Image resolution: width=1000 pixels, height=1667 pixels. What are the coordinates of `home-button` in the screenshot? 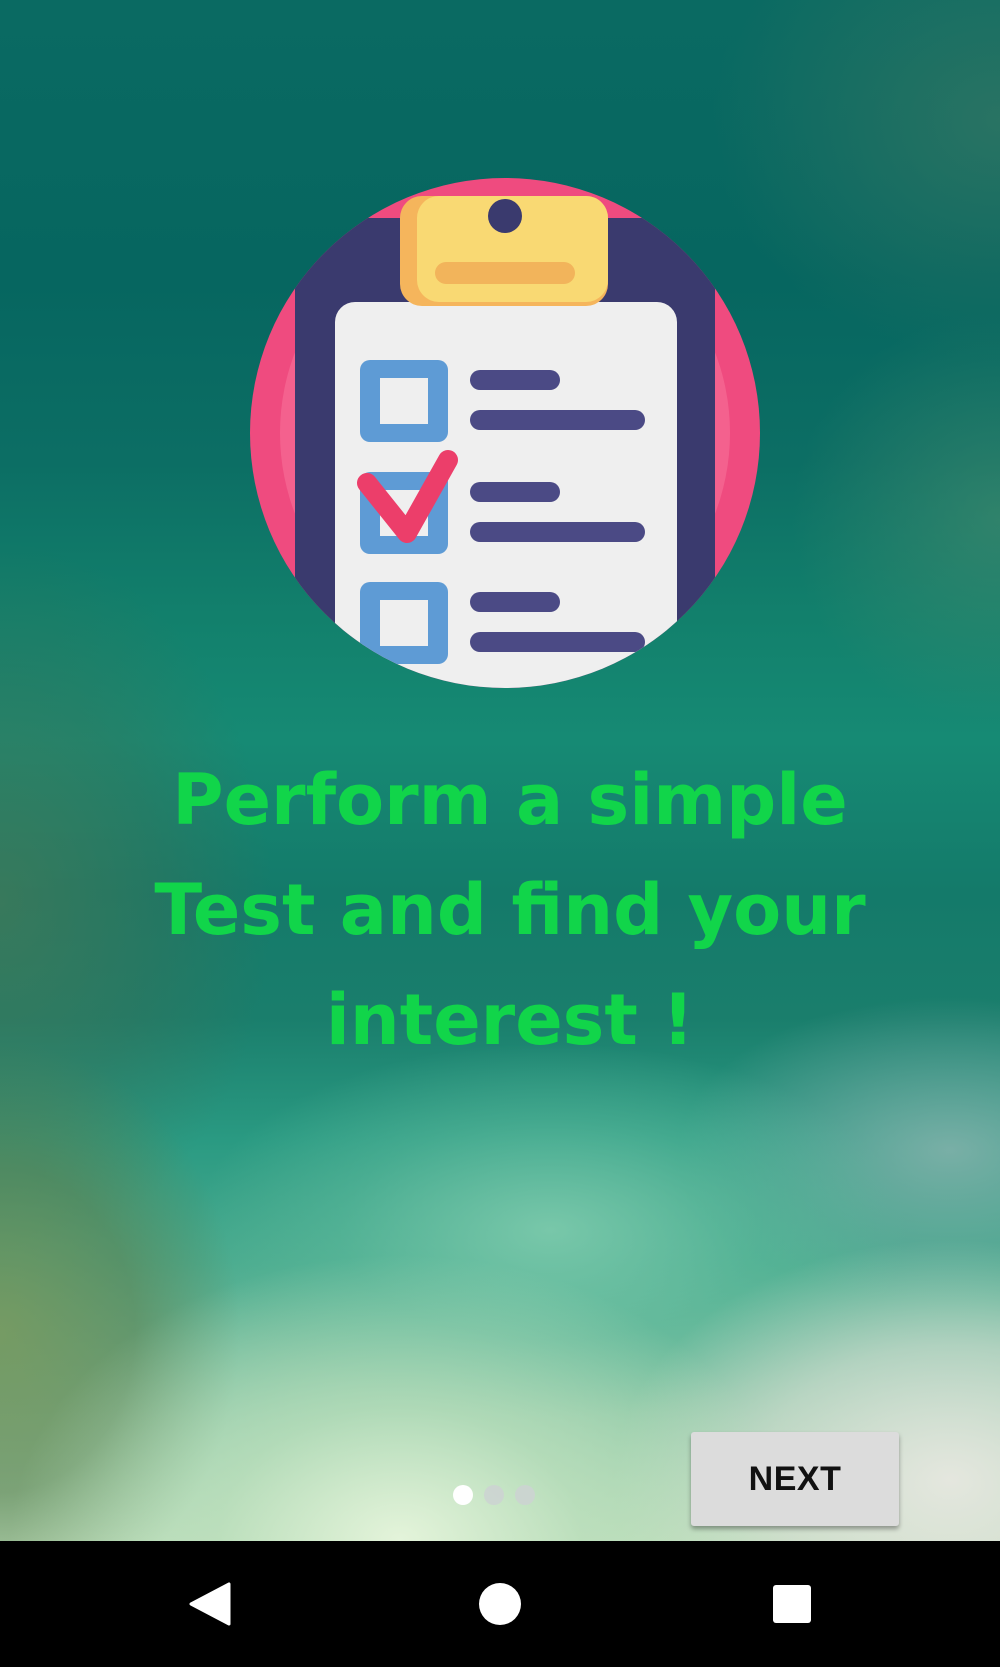 It's located at (500, 1604).